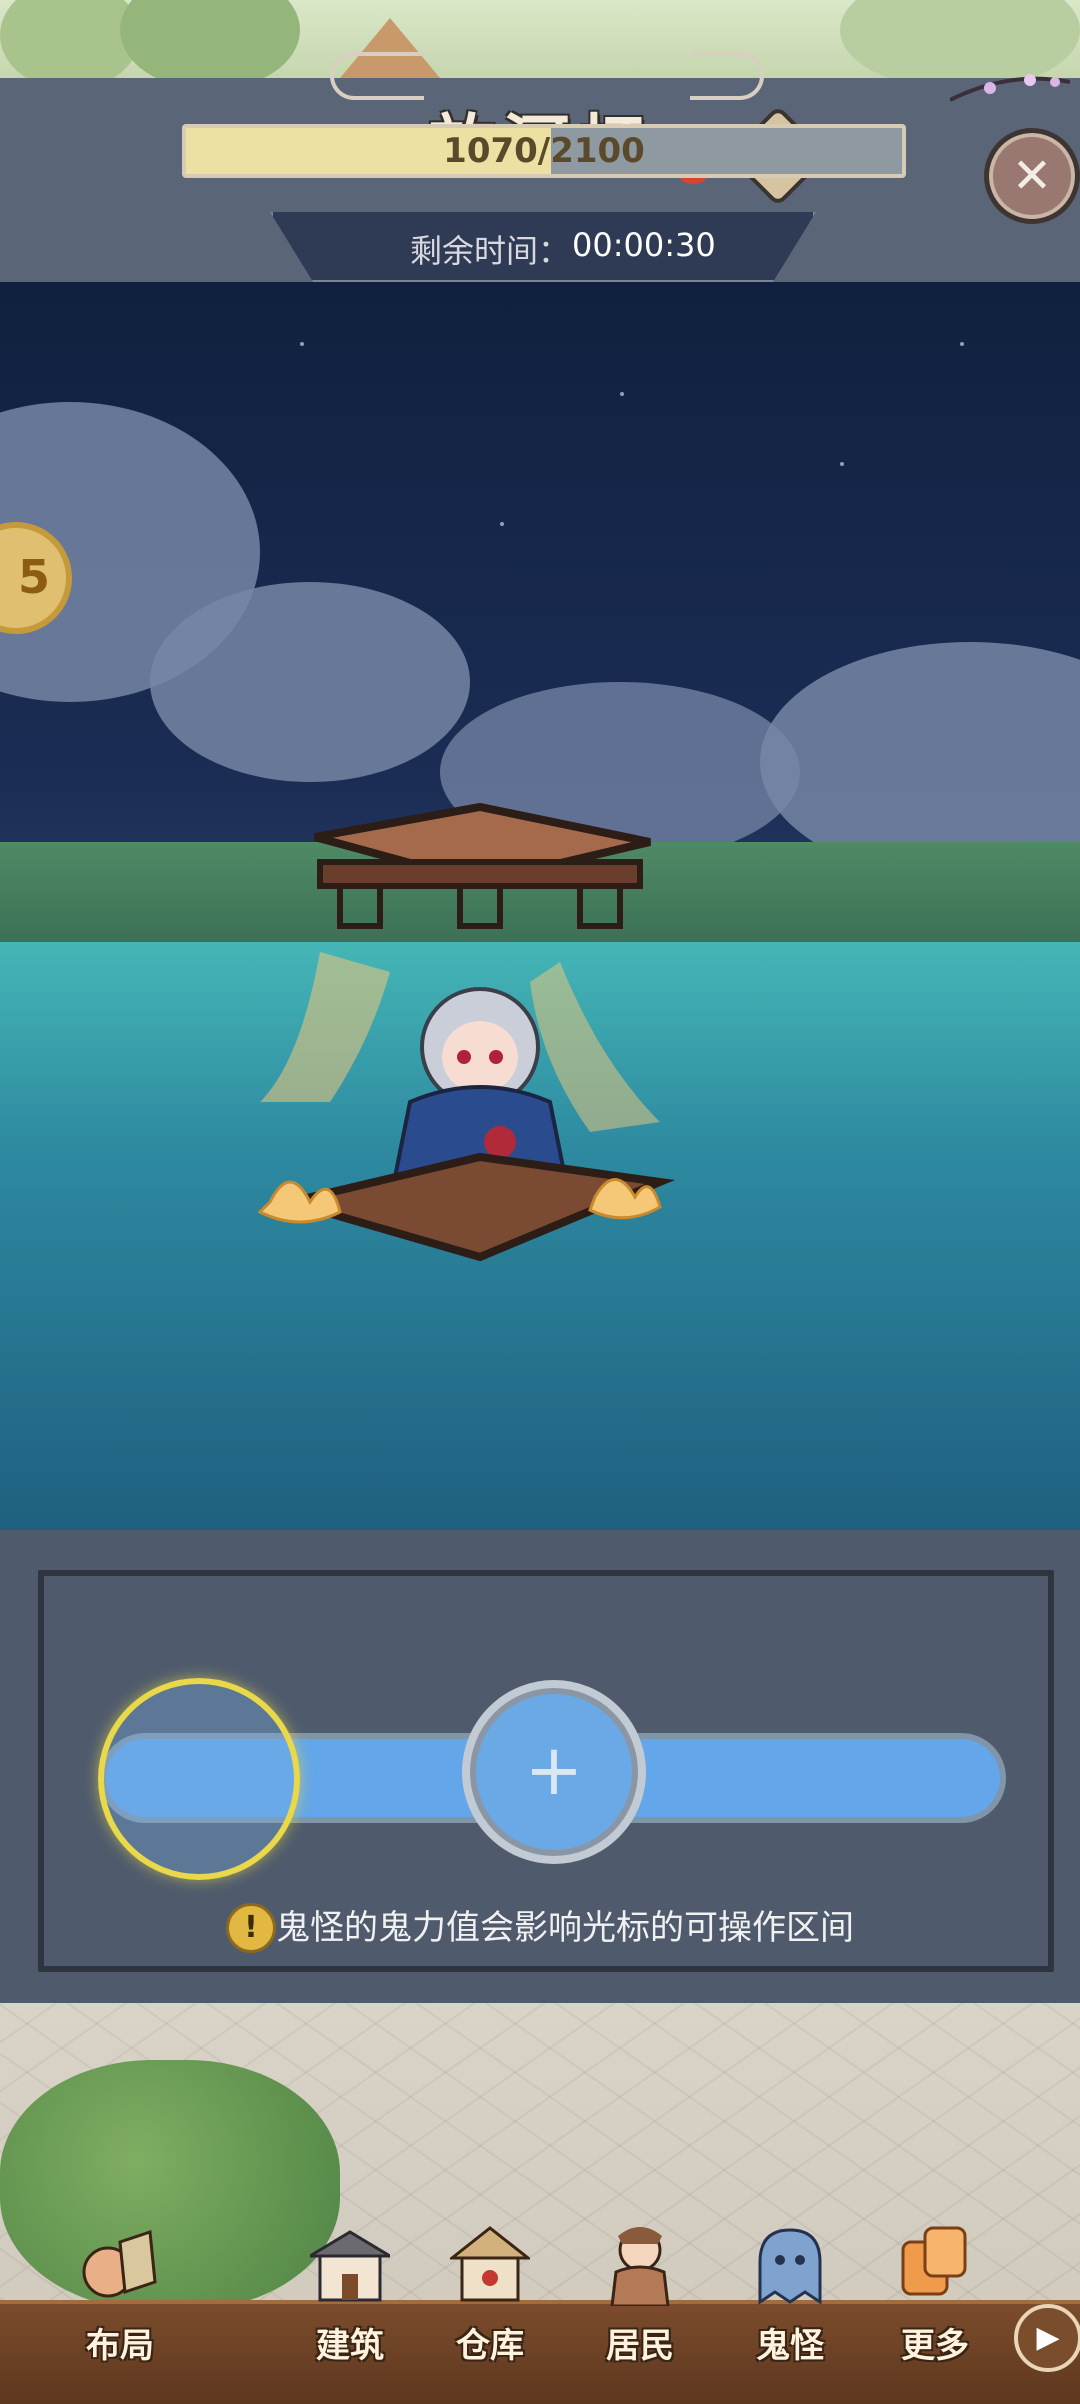 Image resolution: width=1080 pixels, height=2404 pixels. I want to click on nav-label-warehouse: 仓库, so click(490, 2346).